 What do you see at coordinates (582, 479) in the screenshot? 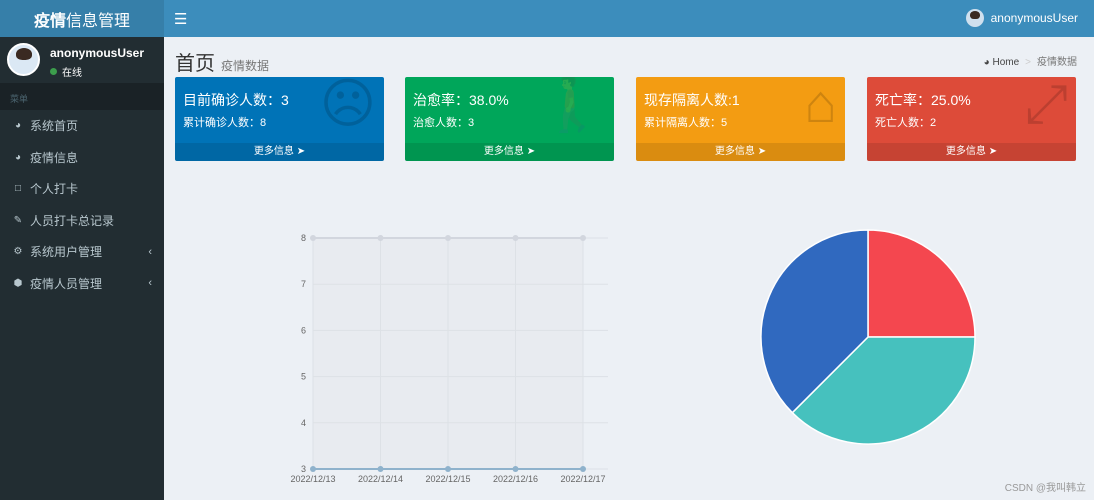
I see `x-tick-label: 2022/12/17` at bounding box center [582, 479].